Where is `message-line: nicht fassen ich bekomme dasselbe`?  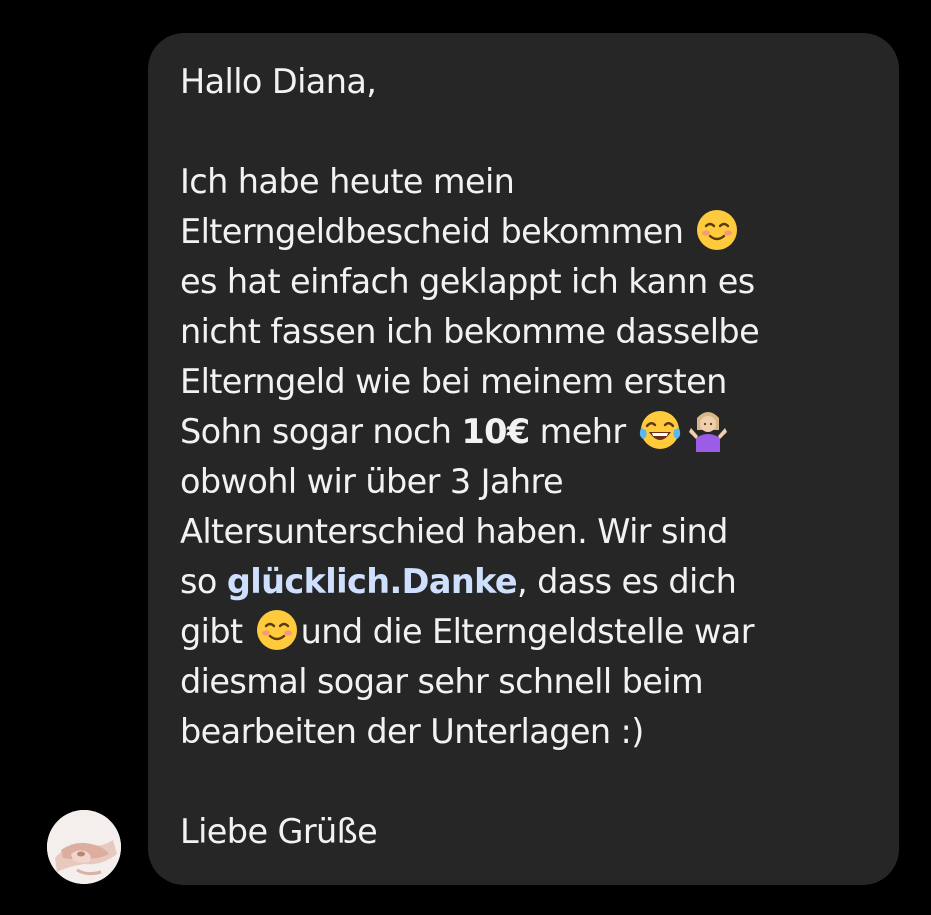 message-line: nicht fassen ich bekomme dasselbe is located at coordinates (470, 331).